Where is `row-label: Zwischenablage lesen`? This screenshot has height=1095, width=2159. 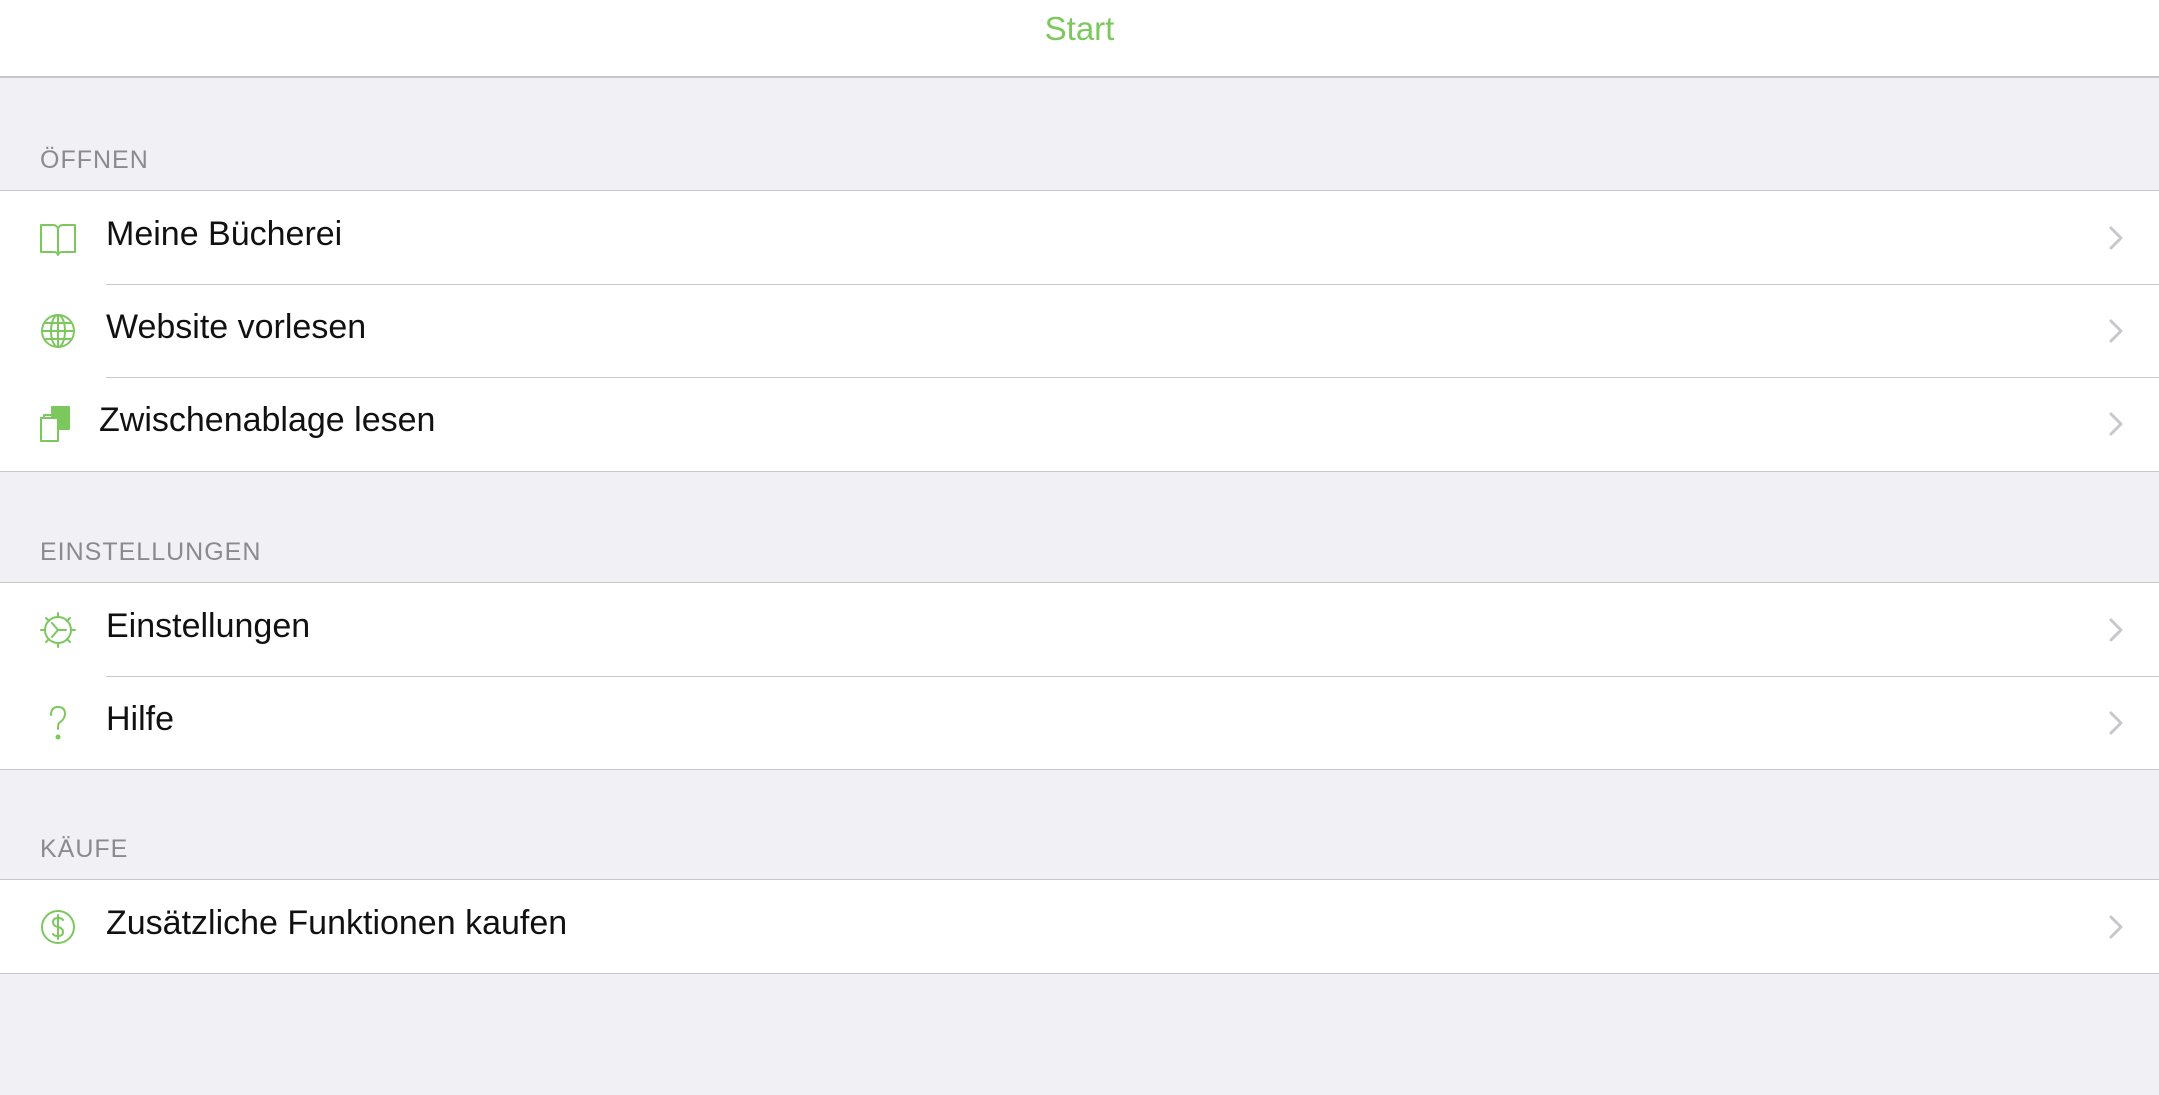 row-label: Zwischenablage lesen is located at coordinates (267, 420).